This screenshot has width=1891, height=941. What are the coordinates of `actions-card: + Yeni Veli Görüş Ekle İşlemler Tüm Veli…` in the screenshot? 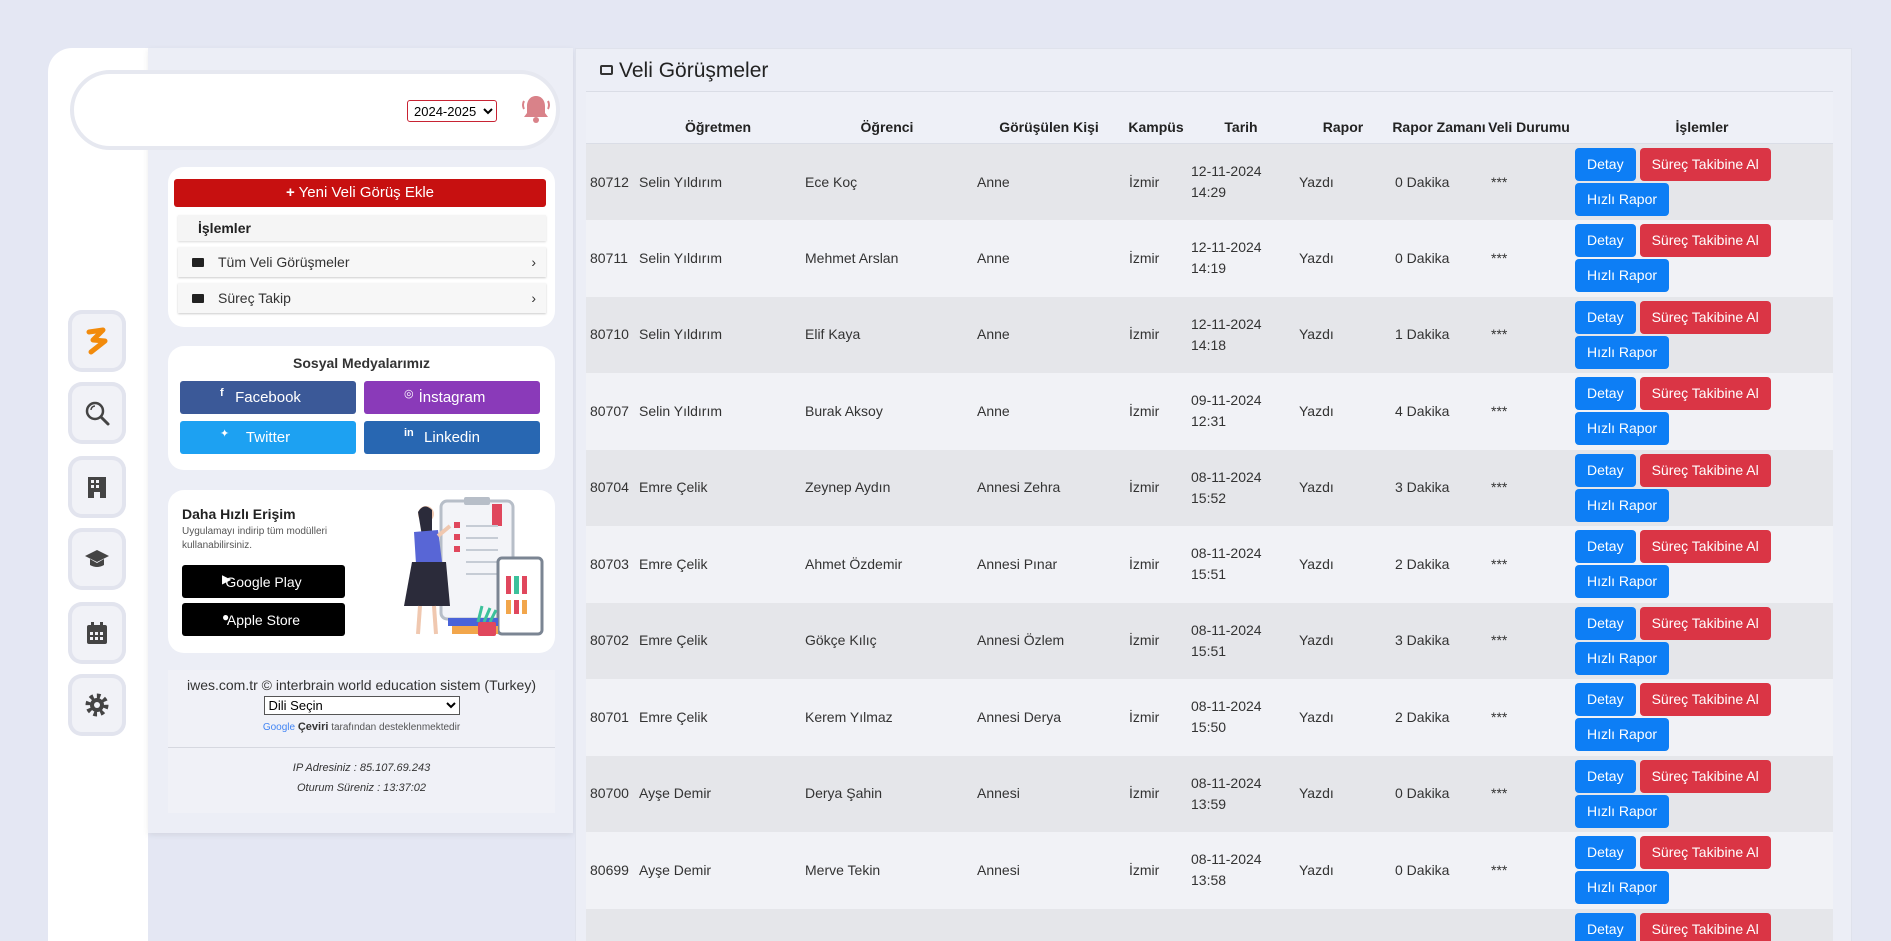 It's located at (361, 247).